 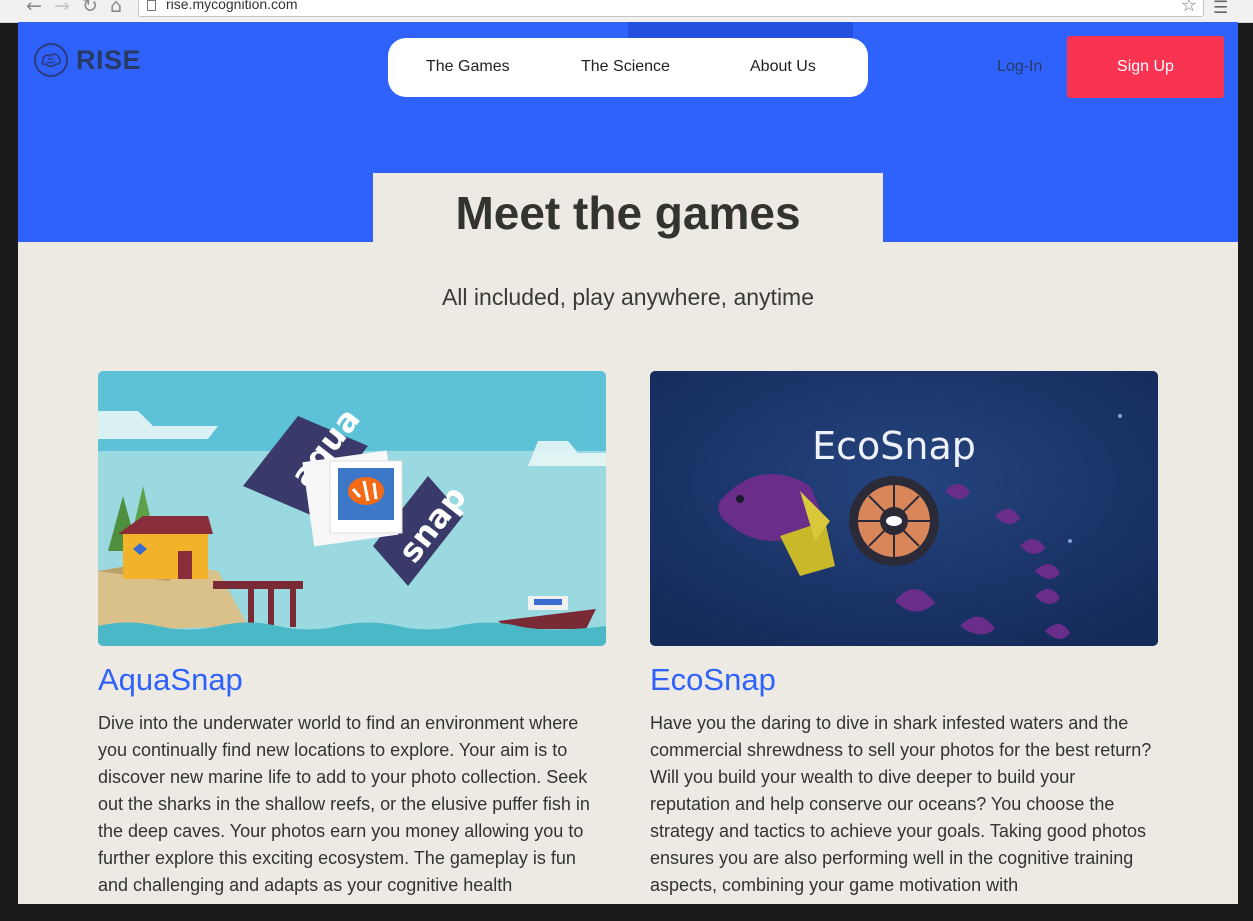 I want to click on logo: RISE, so click(x=87, y=60).